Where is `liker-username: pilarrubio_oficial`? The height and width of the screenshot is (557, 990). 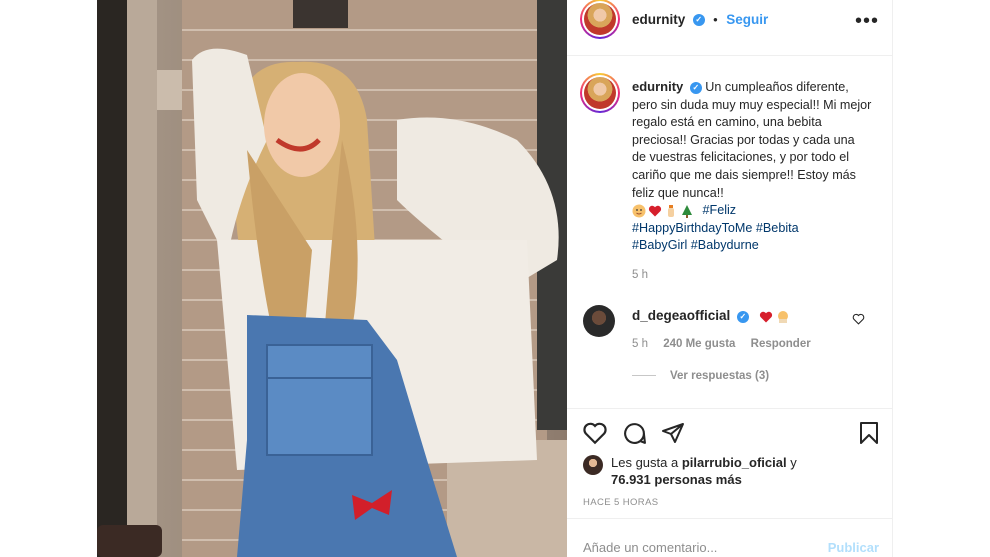
liker-username: pilarrubio_oficial is located at coordinates (734, 462).